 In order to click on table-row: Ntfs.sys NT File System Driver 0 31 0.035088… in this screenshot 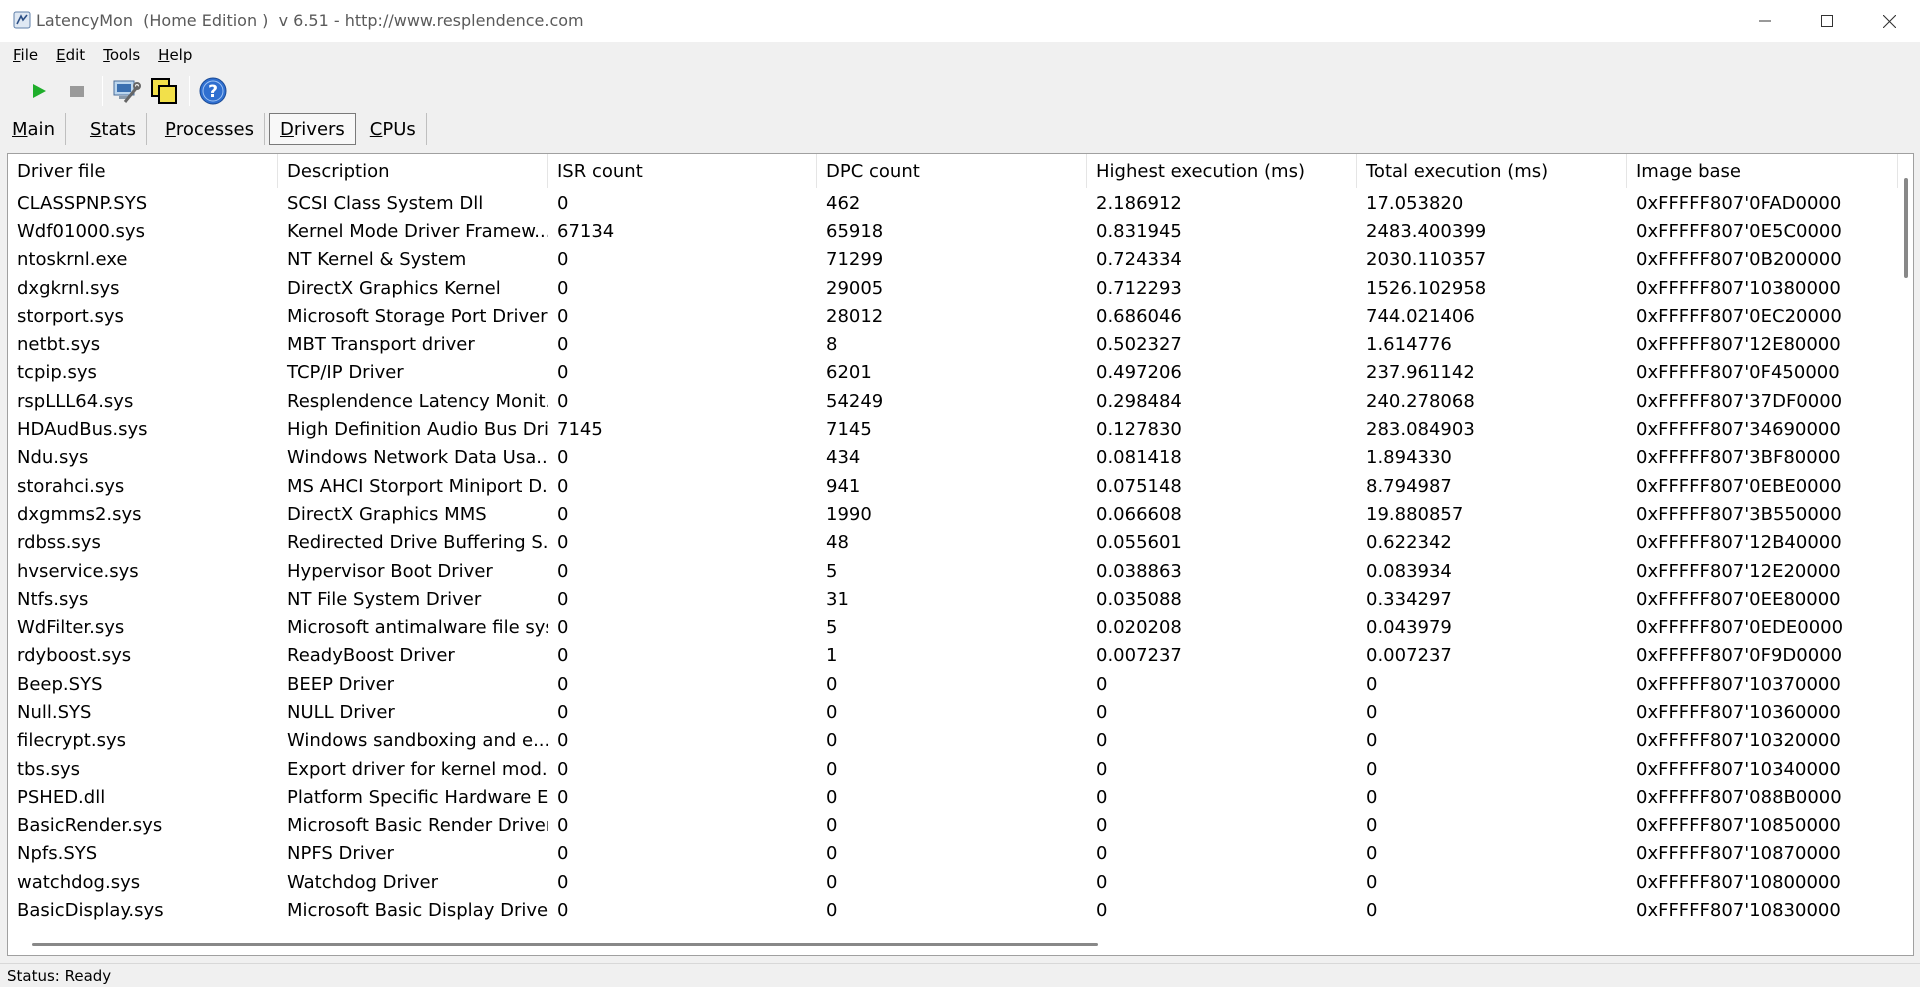, I will do `click(953, 599)`.